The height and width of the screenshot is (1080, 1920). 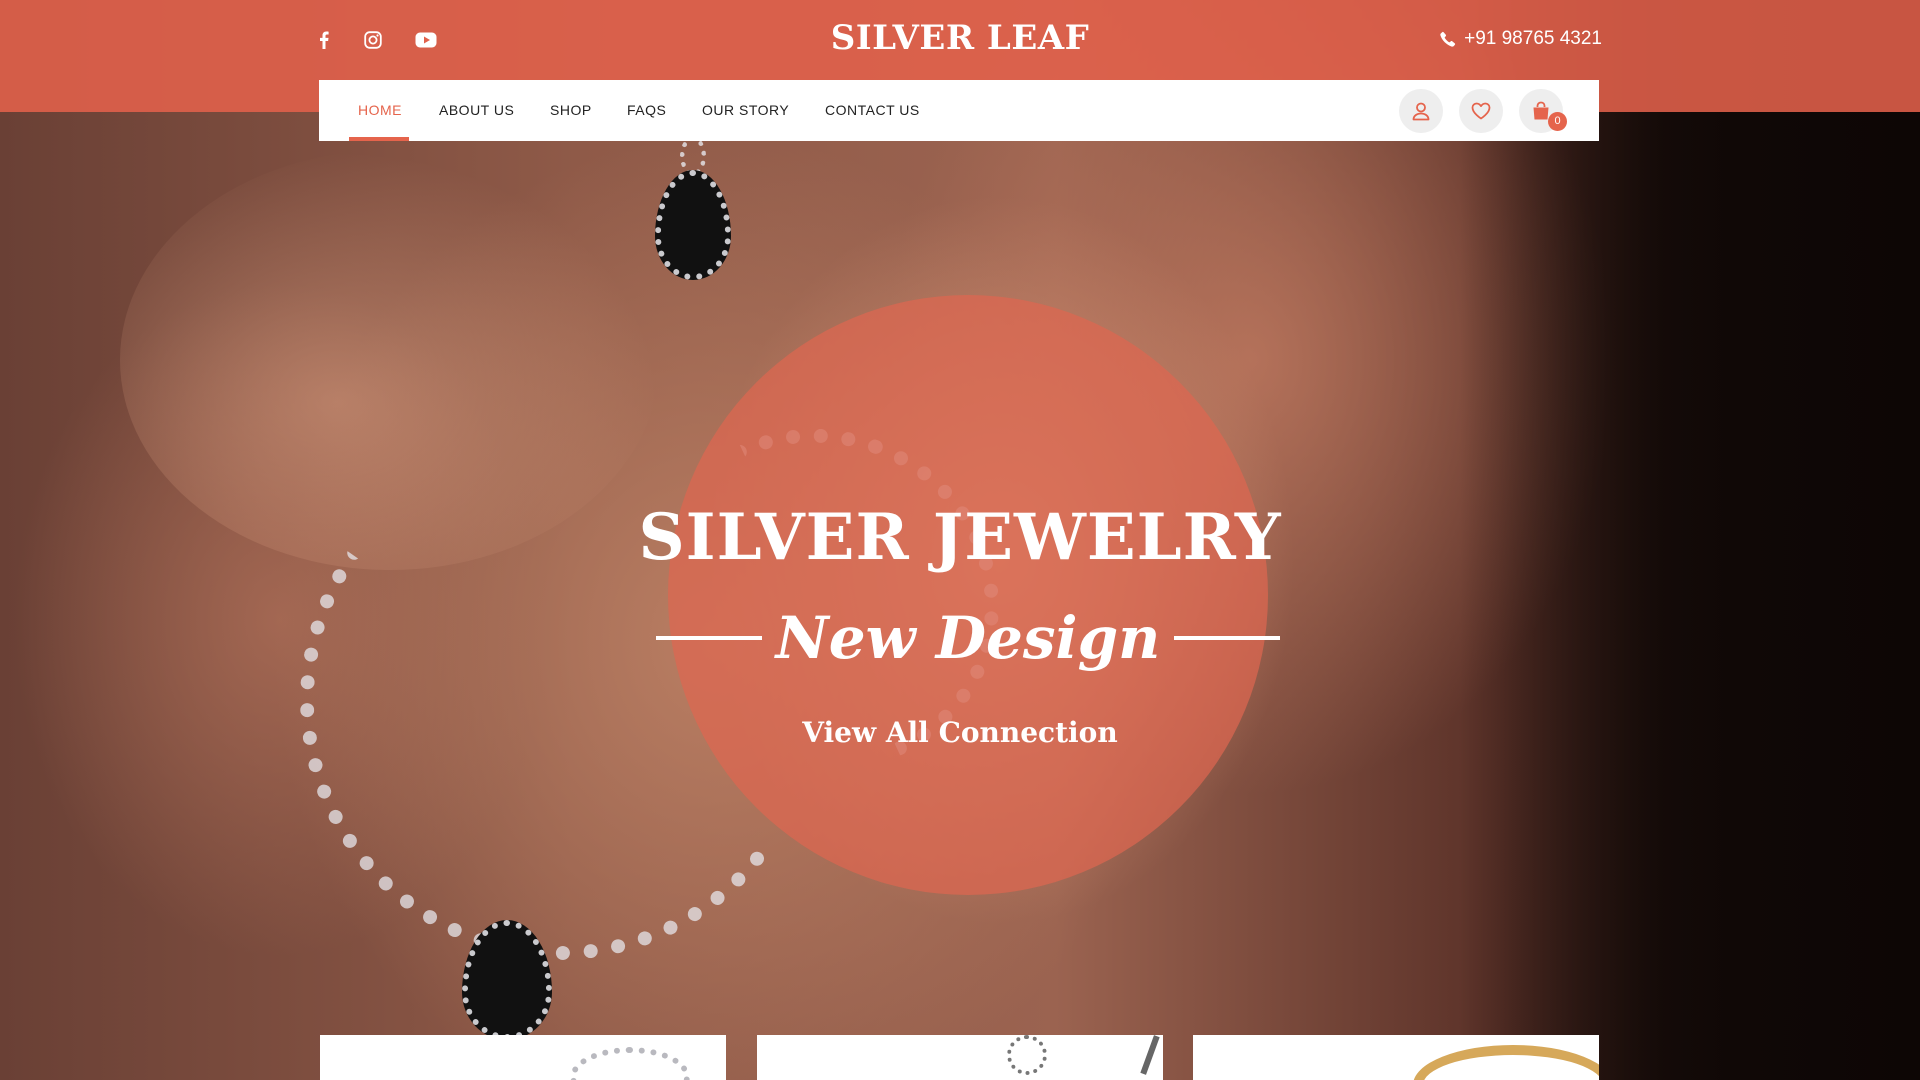 I want to click on phone-icon, so click(x=1448, y=39).